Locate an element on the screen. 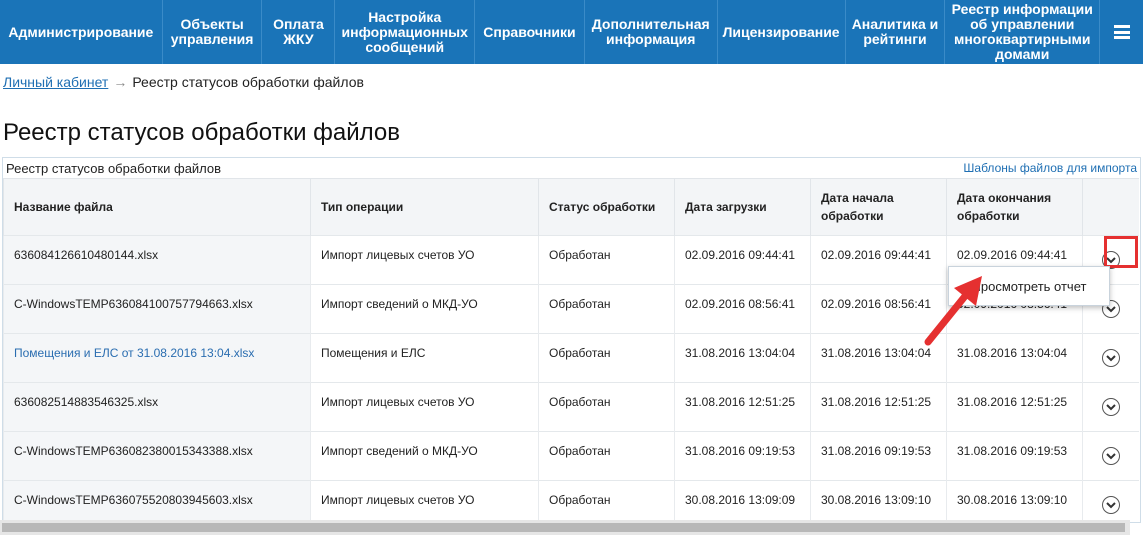 The image size is (1143, 535). import-templates-link: Шаблоны файлов для импорта is located at coordinates (1050, 168).